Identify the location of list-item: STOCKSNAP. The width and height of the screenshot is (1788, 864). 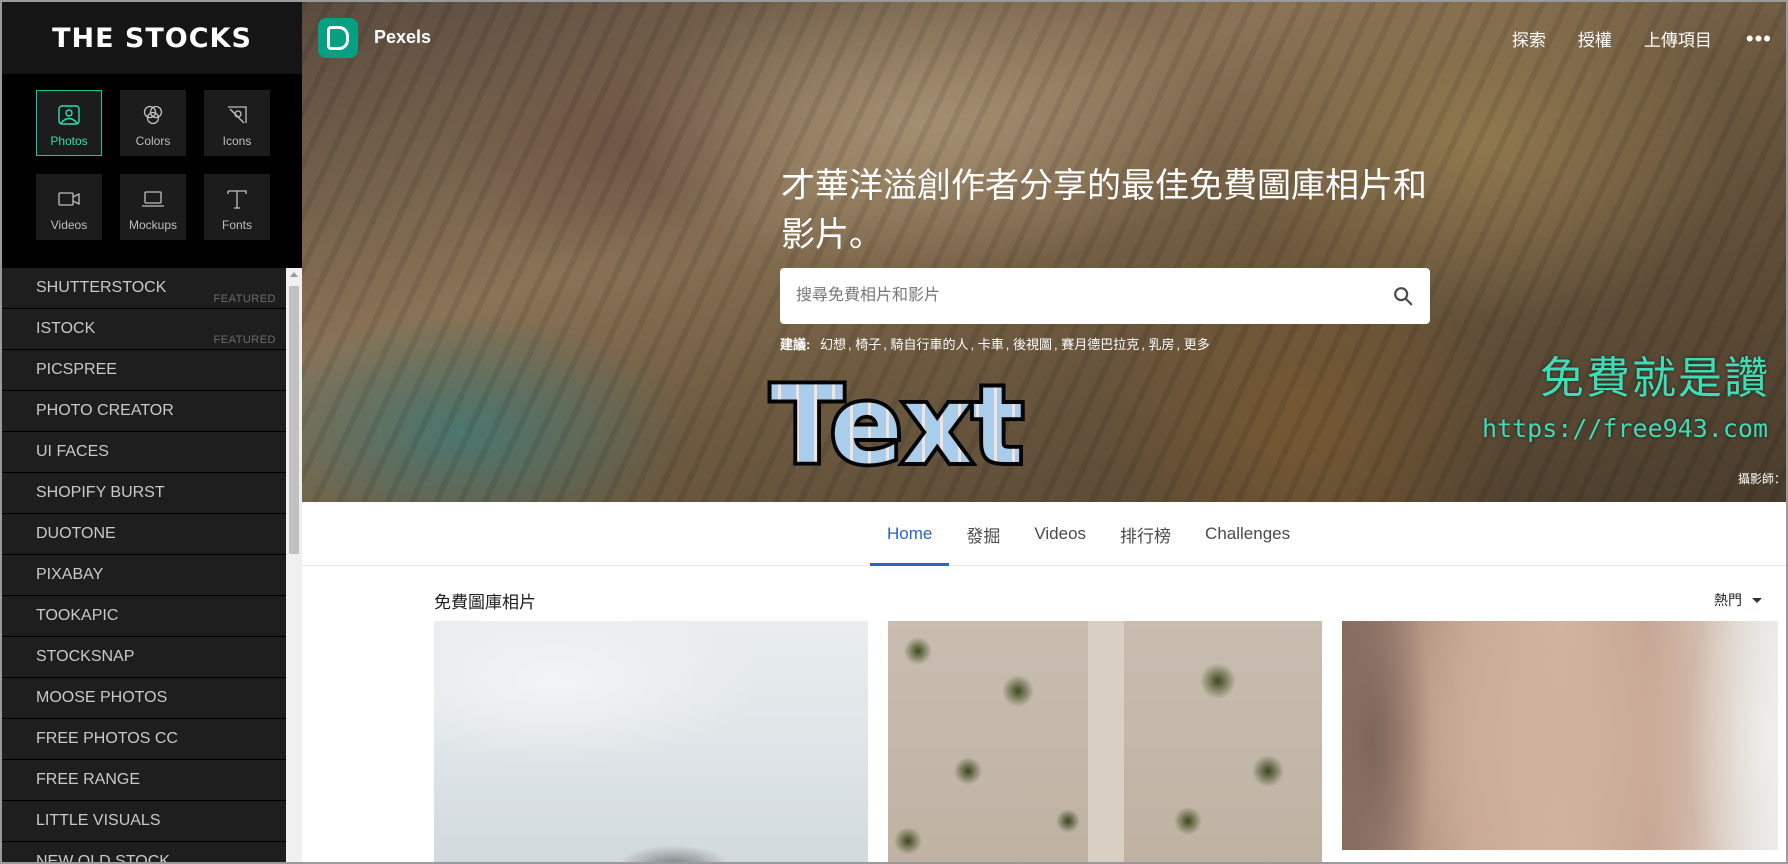
(144, 657).